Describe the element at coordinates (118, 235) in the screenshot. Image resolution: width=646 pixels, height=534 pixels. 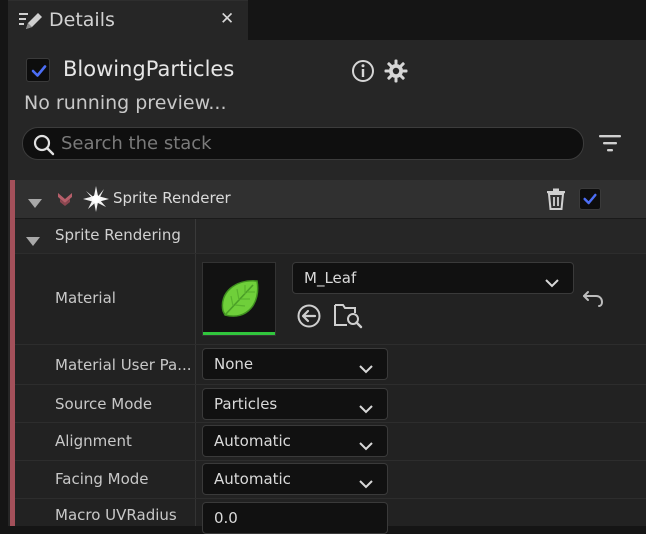
I see `section-title: Sprite Rendering` at that location.